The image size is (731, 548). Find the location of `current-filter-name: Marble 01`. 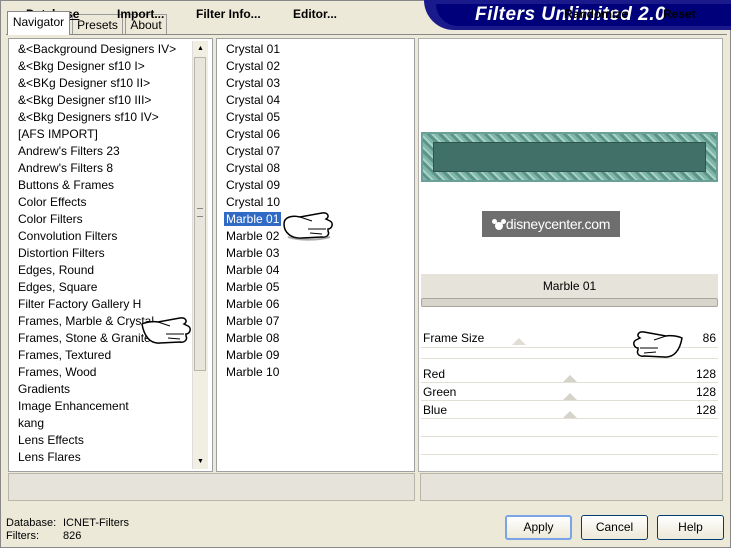

current-filter-name: Marble 01 is located at coordinates (569, 286).